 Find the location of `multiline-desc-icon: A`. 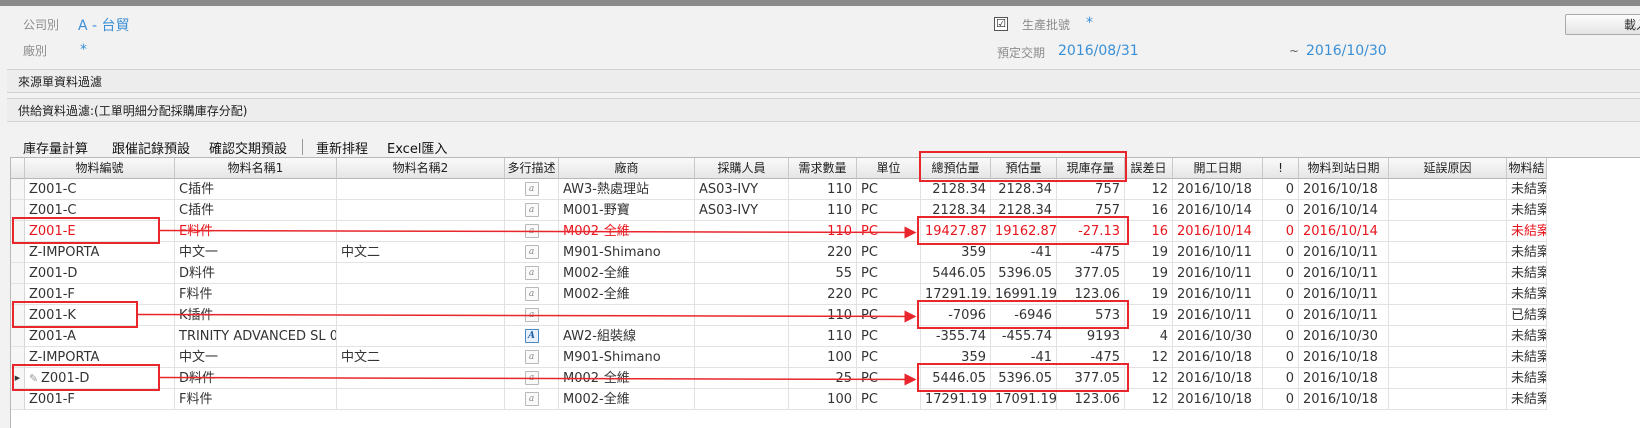

multiline-desc-icon: A is located at coordinates (531, 335).